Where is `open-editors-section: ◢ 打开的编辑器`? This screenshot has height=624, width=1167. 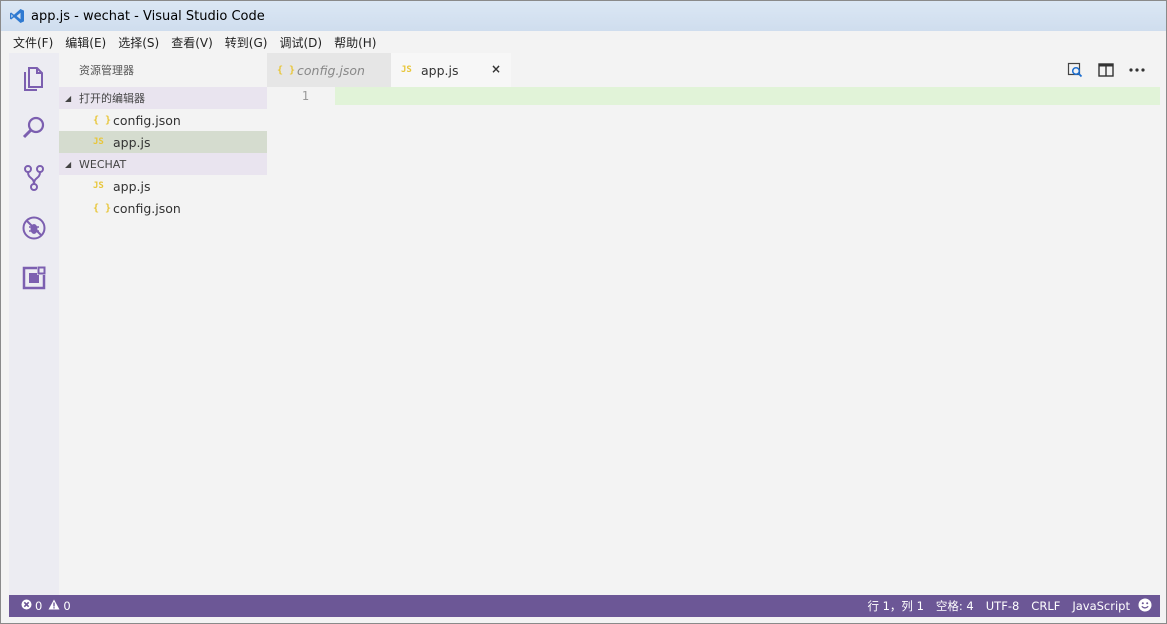 open-editors-section: ◢ 打开的编辑器 is located at coordinates (163, 98).